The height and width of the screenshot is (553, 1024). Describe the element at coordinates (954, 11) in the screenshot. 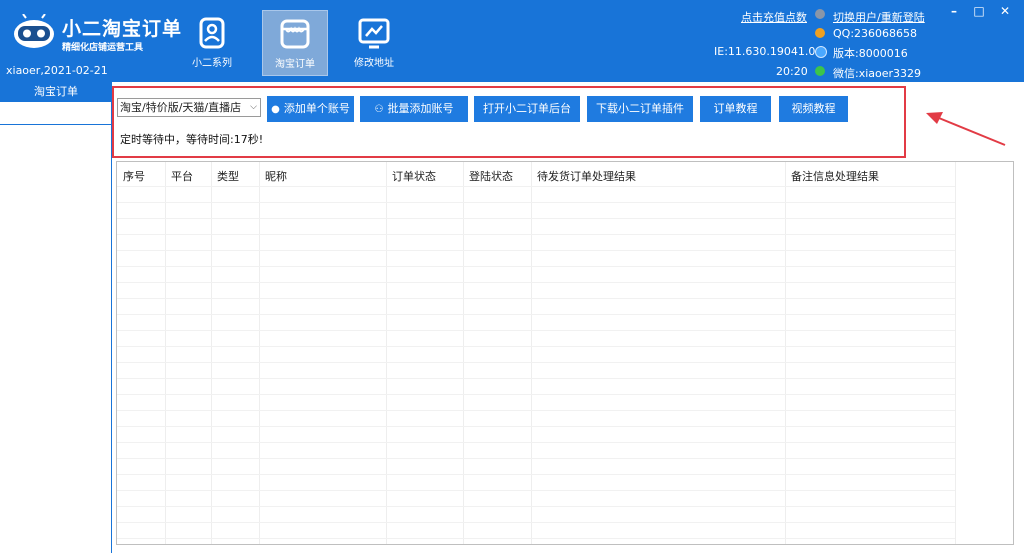

I see `minimize-button: –` at that location.